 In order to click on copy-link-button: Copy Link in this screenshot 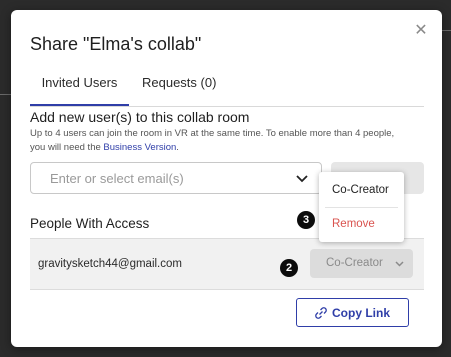, I will do `click(352, 312)`.